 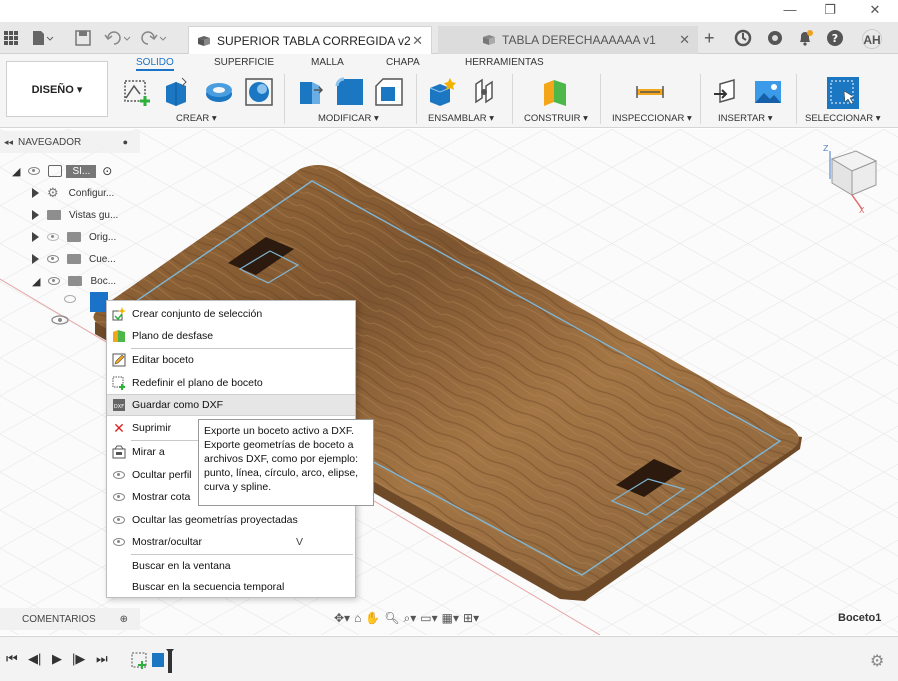 I want to click on go-to-start-icon: ⏮, so click(x=12, y=659).